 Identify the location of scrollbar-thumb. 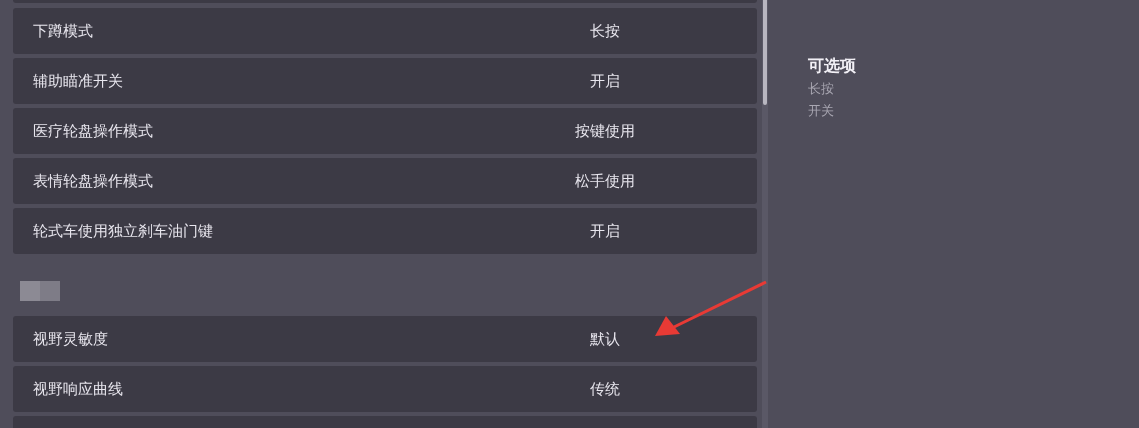
(765, 52).